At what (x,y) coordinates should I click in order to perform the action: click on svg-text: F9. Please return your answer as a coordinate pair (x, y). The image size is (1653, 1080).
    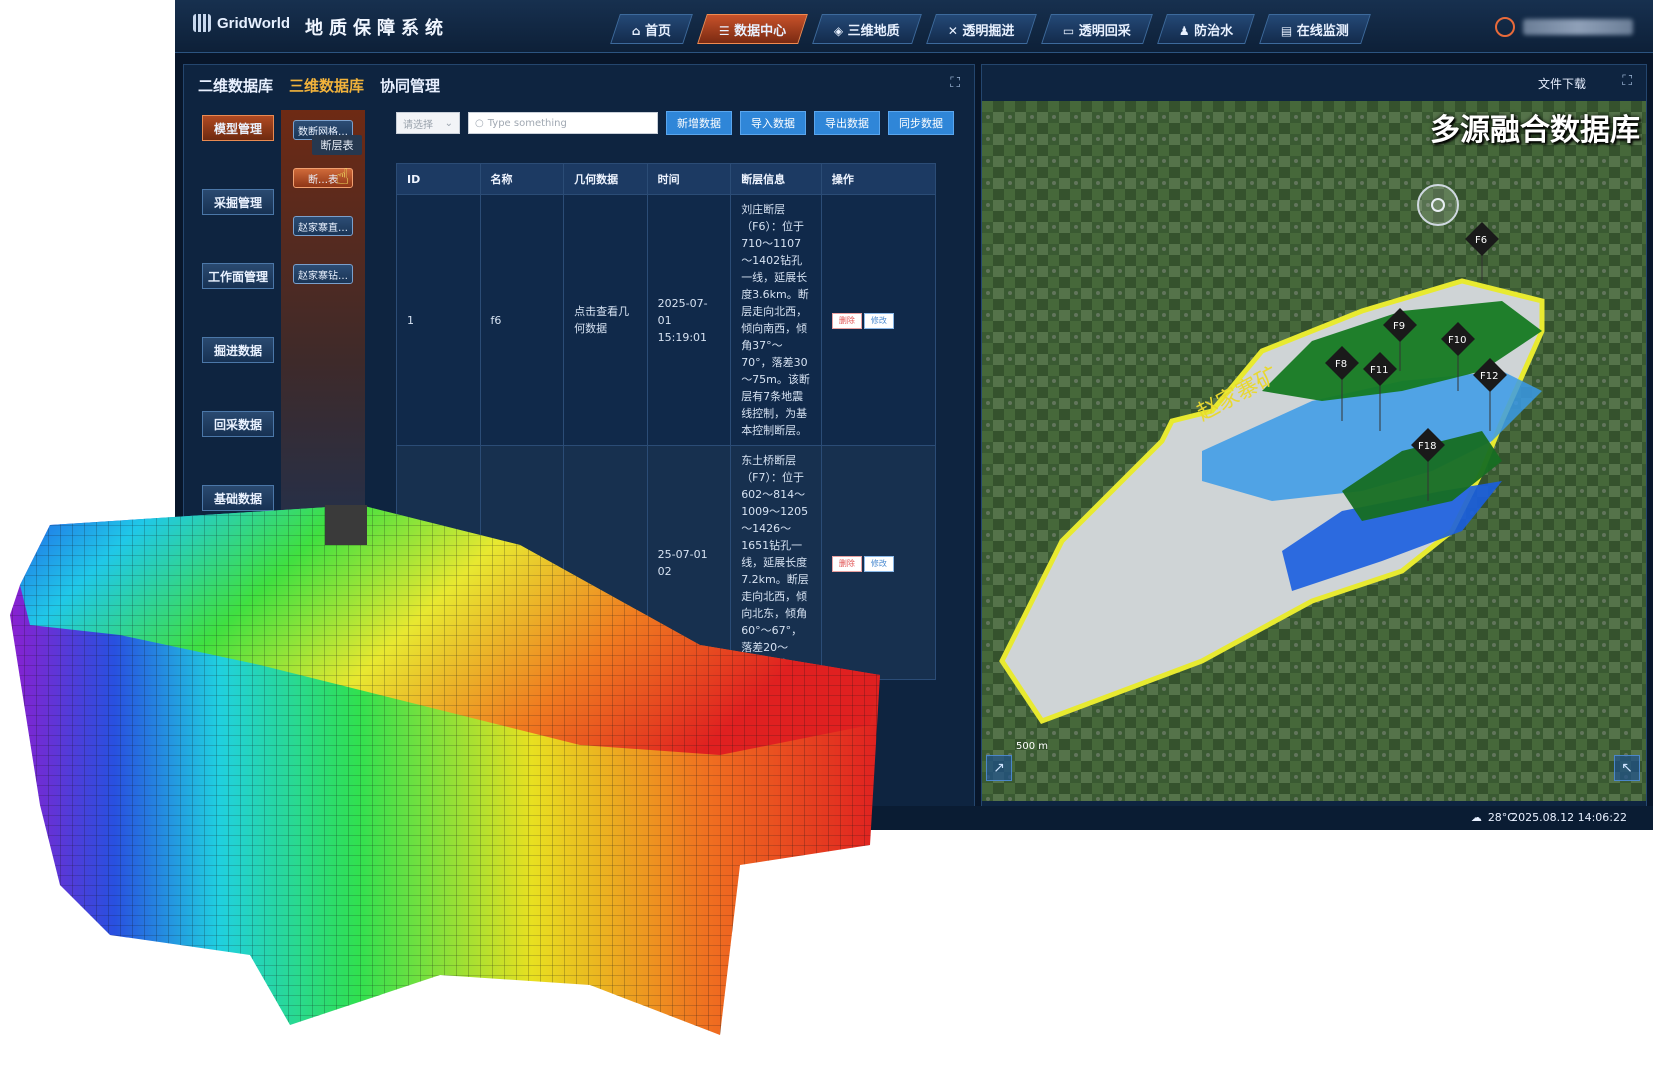
    Looking at the image, I should click on (1399, 326).